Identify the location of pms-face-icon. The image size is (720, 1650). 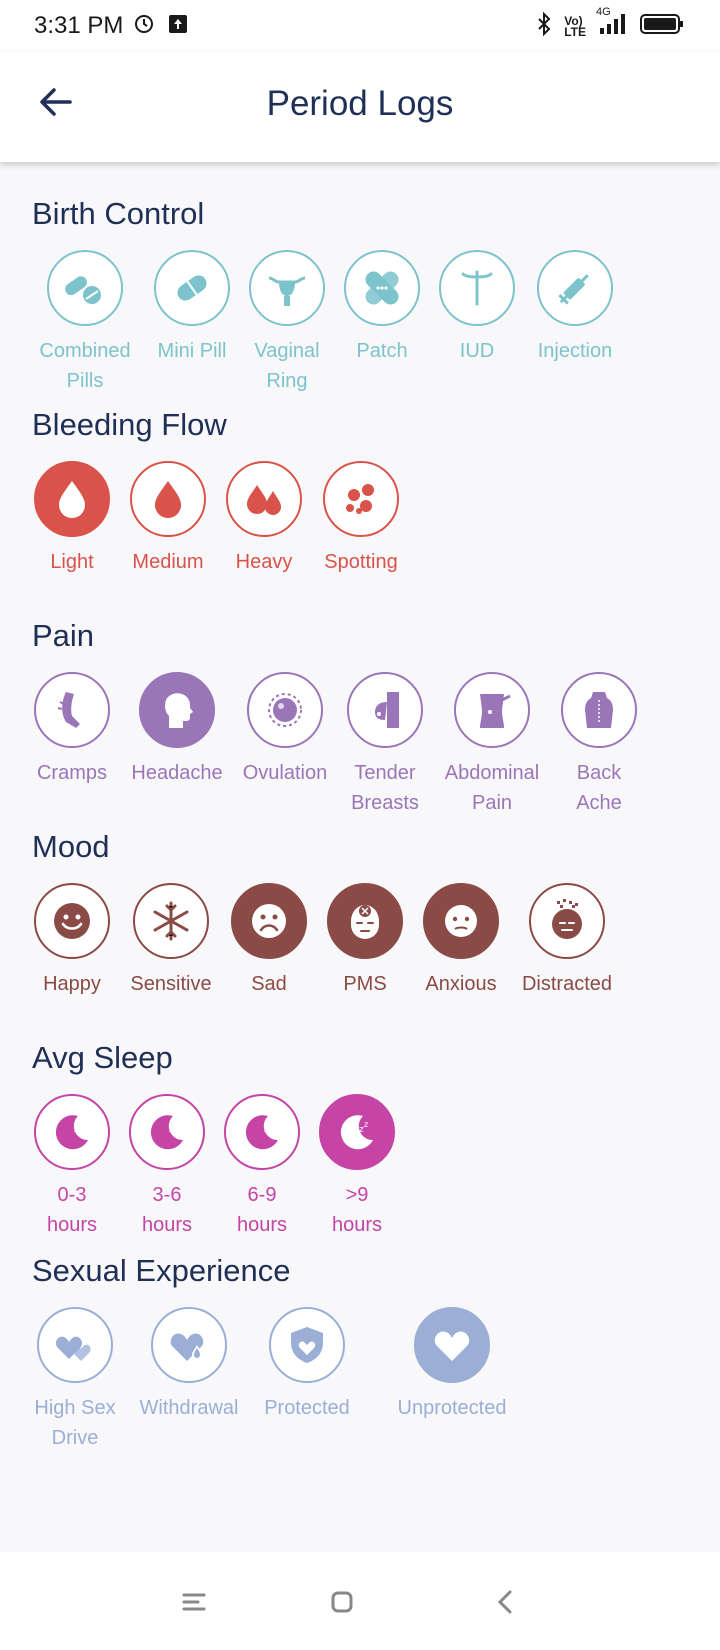
(365, 921).